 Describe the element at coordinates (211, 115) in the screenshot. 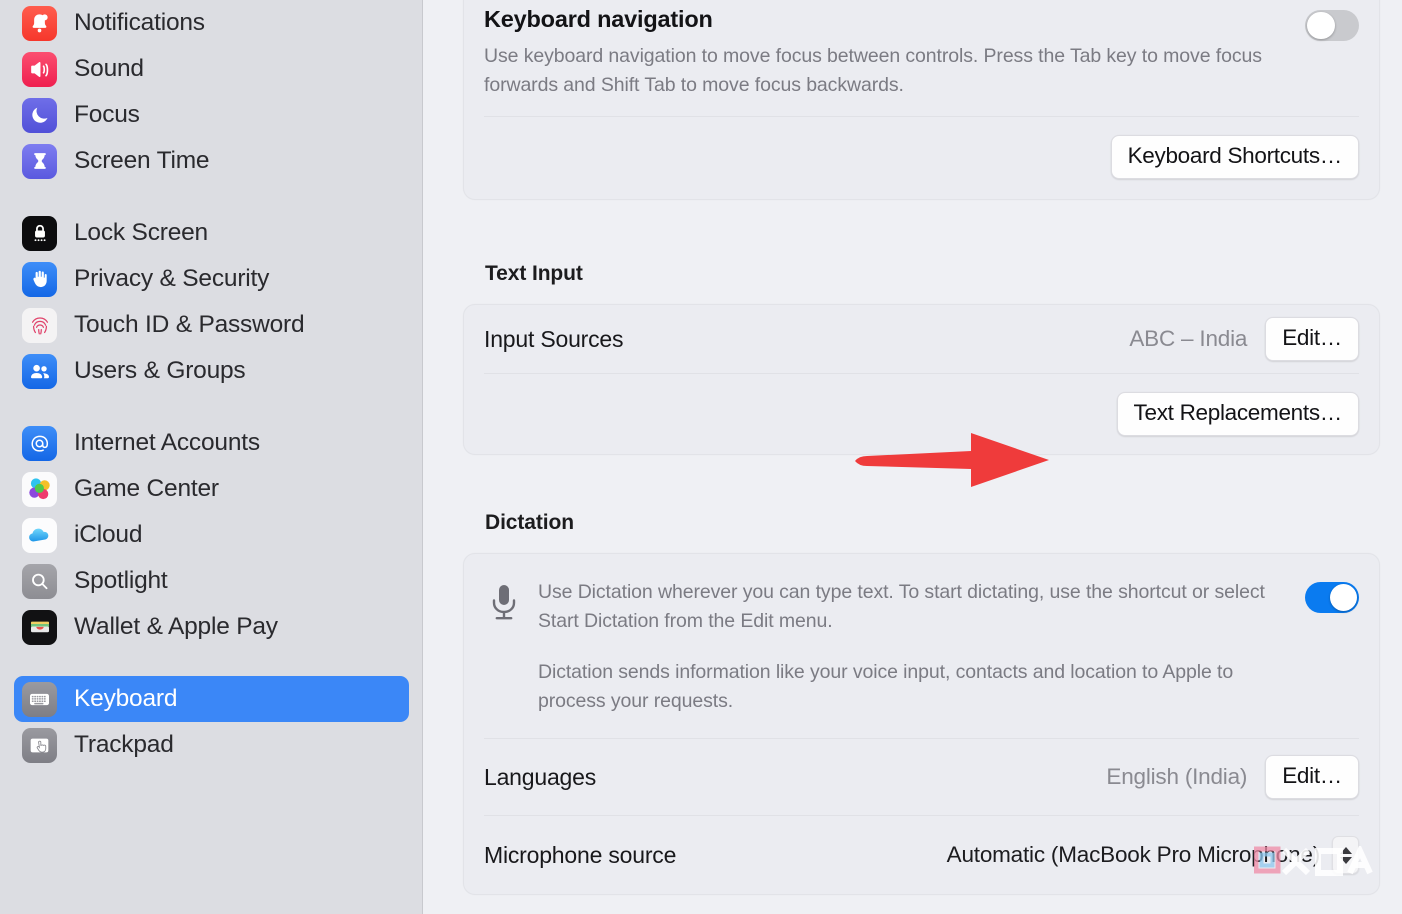

I see `sidebar-item-focus: Focus` at that location.